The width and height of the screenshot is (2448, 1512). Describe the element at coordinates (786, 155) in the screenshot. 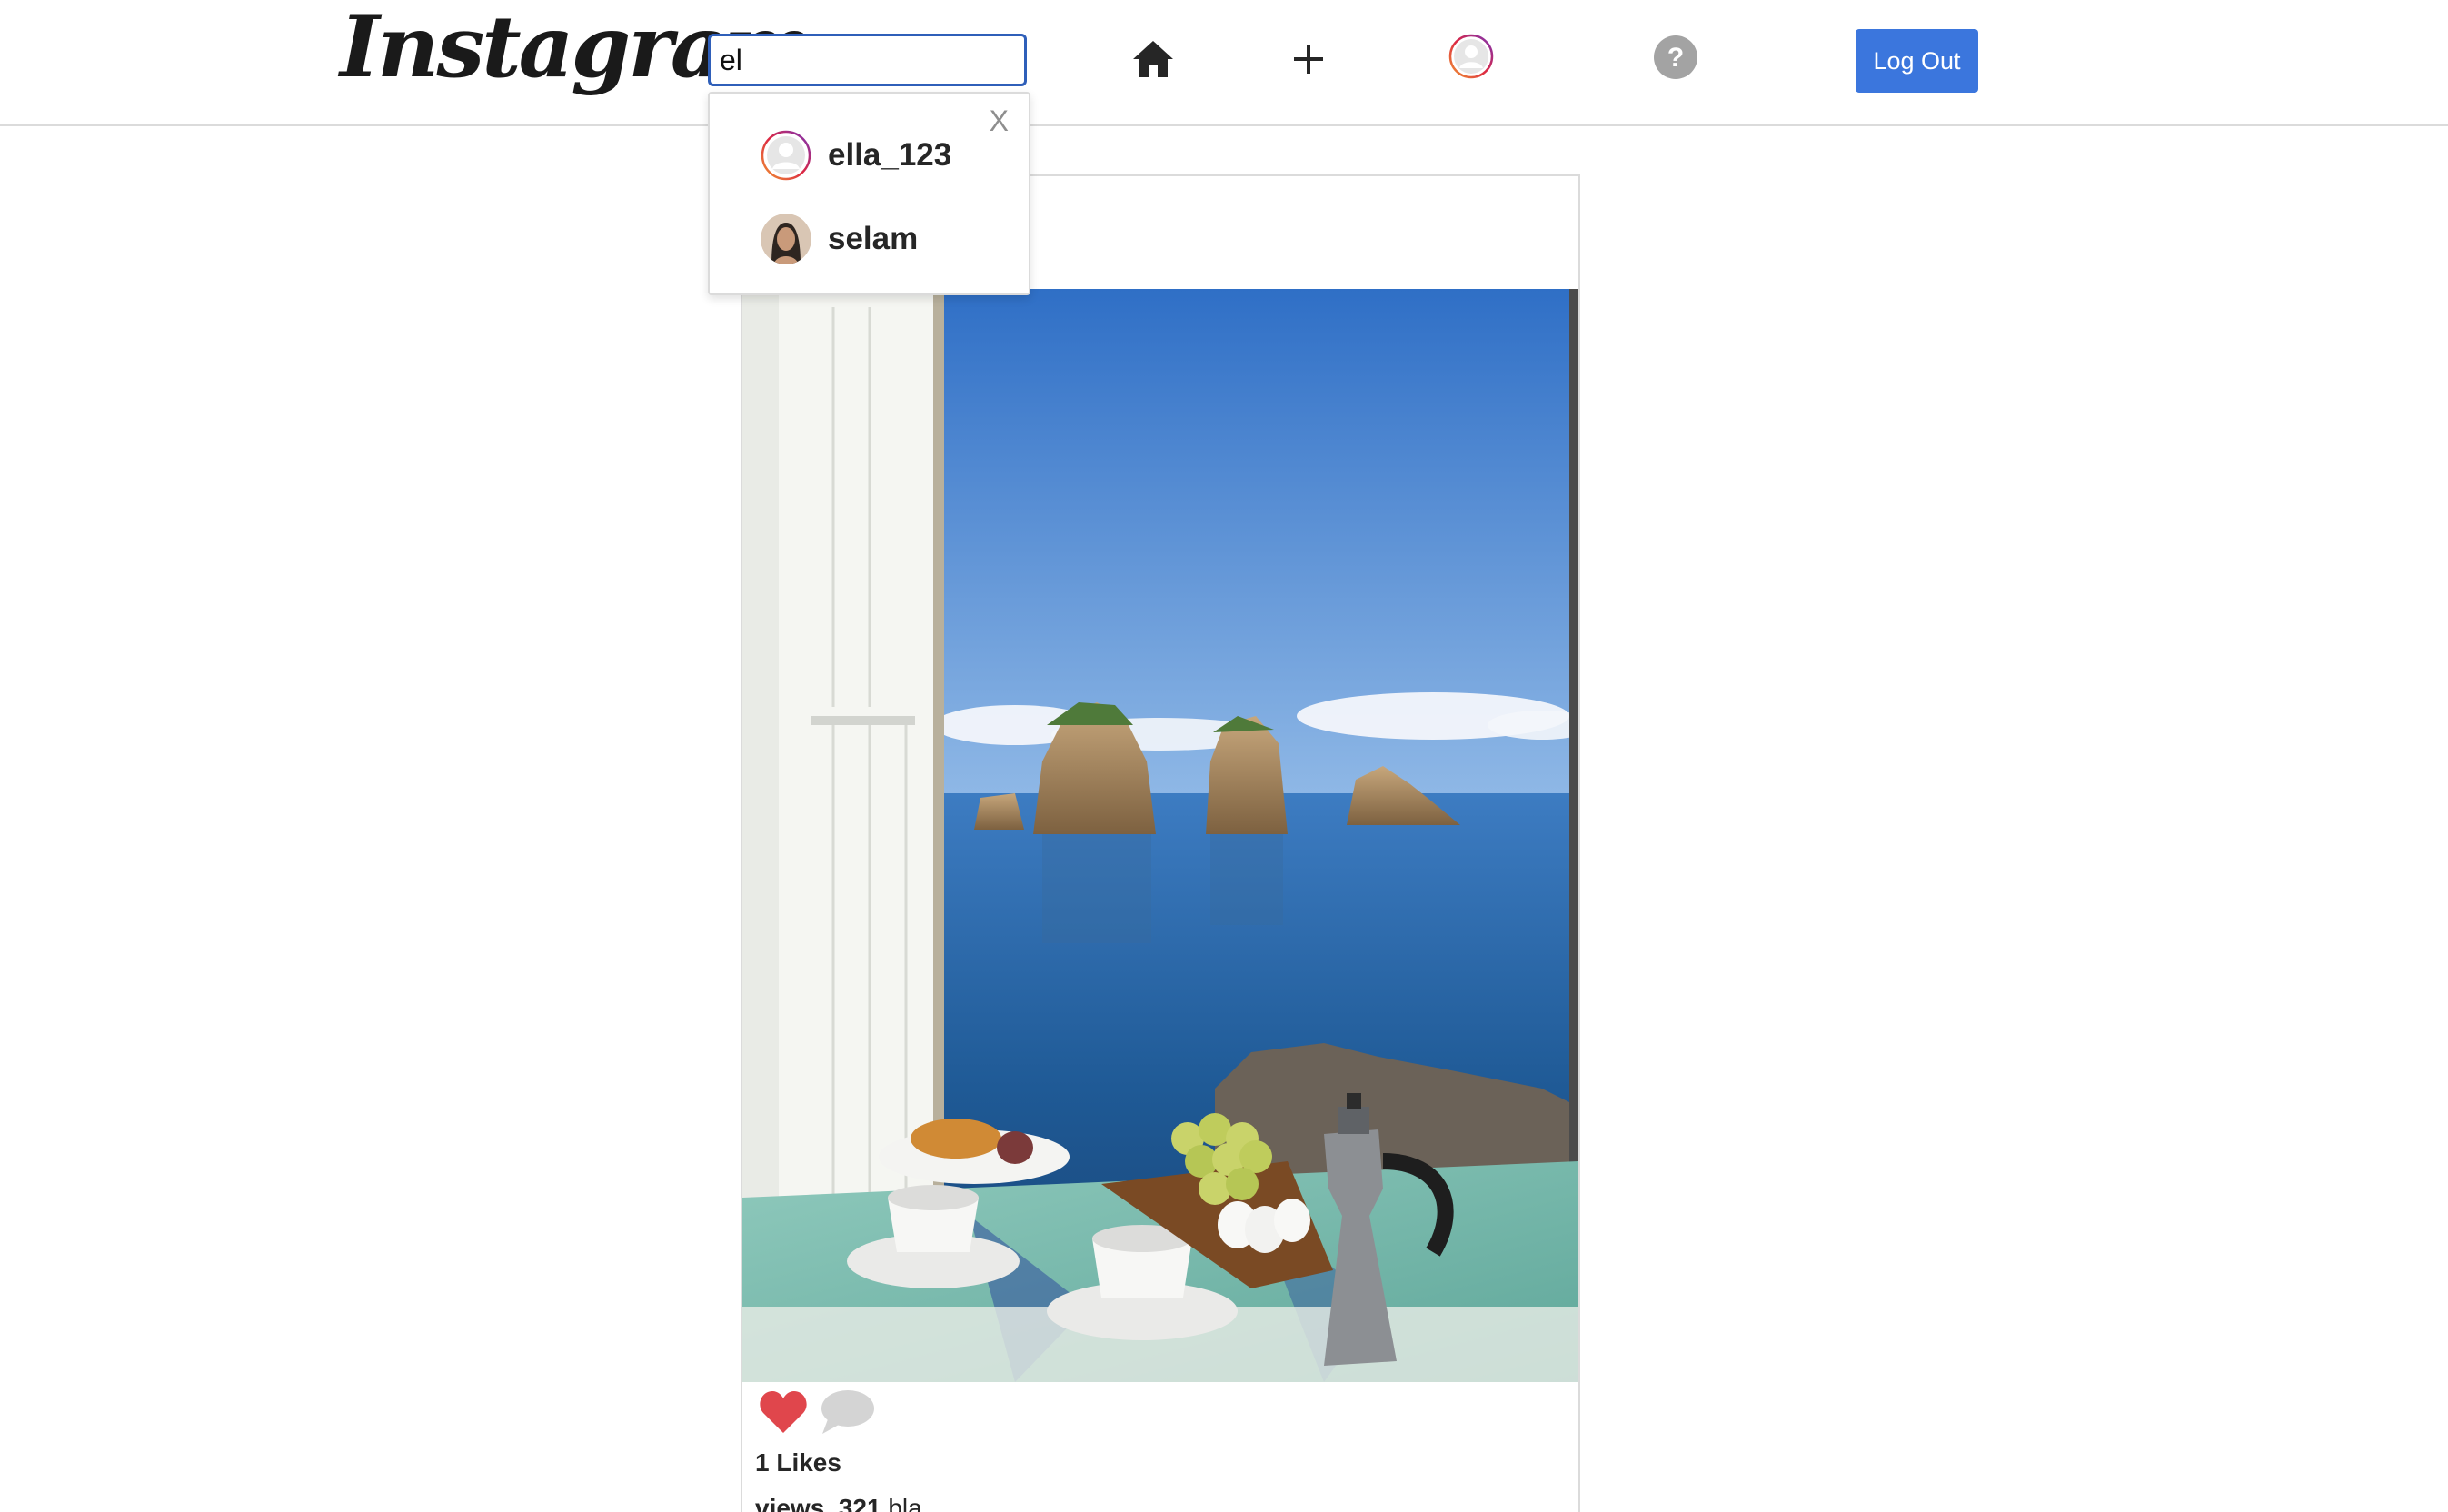

I see `default-avatar-icon` at that location.